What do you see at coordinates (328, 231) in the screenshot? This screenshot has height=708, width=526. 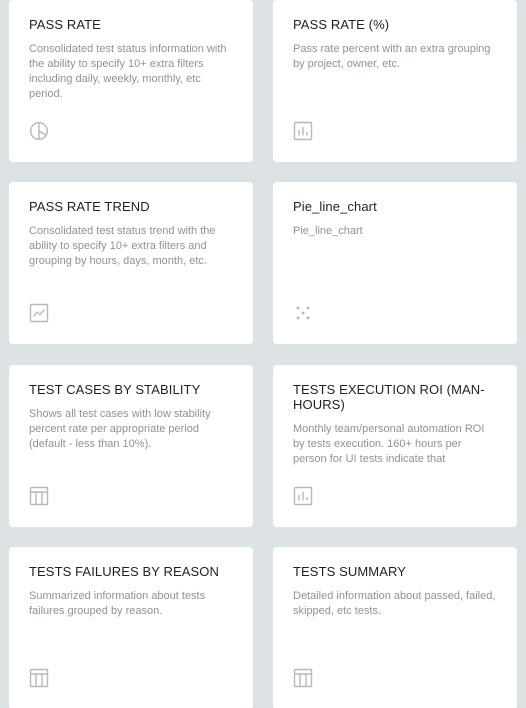 I see `widget-description: Pie_line_chart` at bounding box center [328, 231].